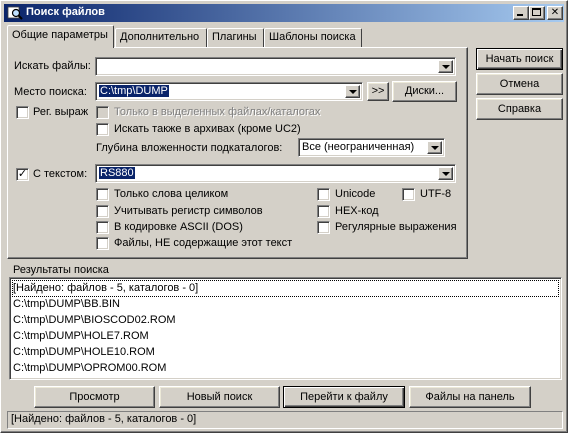 The height and width of the screenshot is (433, 568). What do you see at coordinates (65, 12) in the screenshot?
I see `window-title: Поиск файлов` at bounding box center [65, 12].